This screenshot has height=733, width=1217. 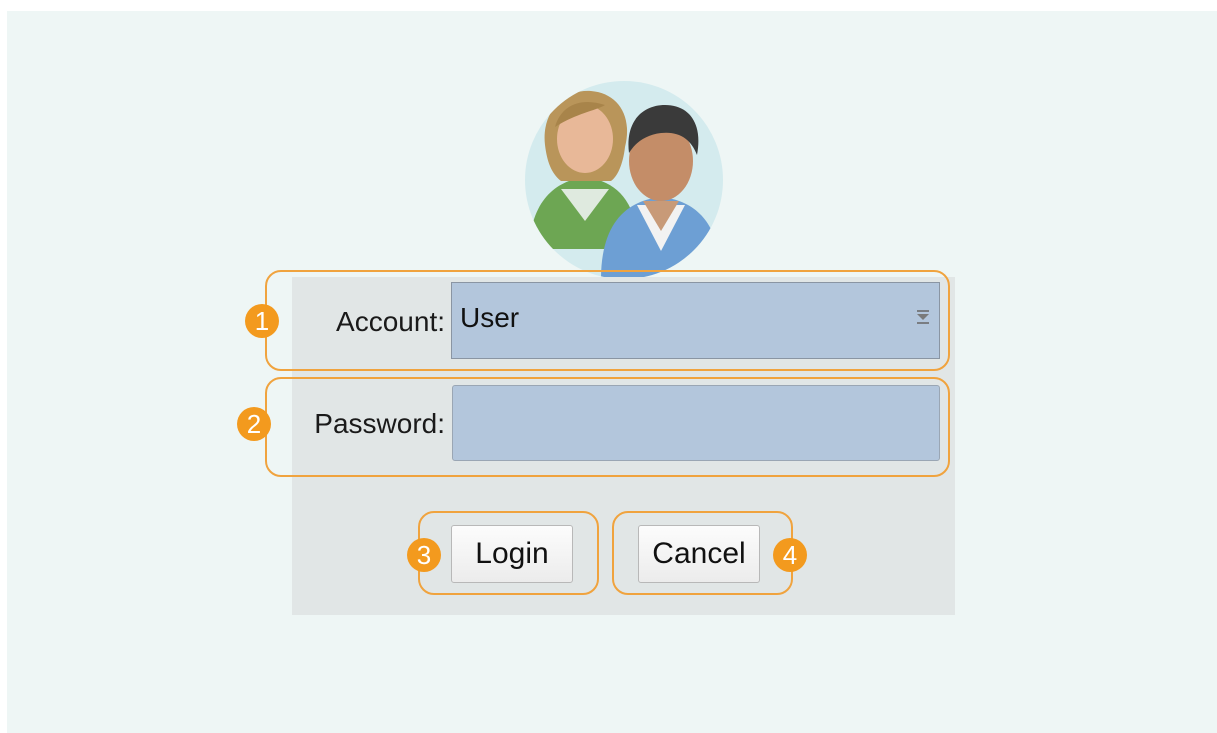 What do you see at coordinates (923, 317) in the screenshot?
I see `dropdown-arrow-icon` at bounding box center [923, 317].